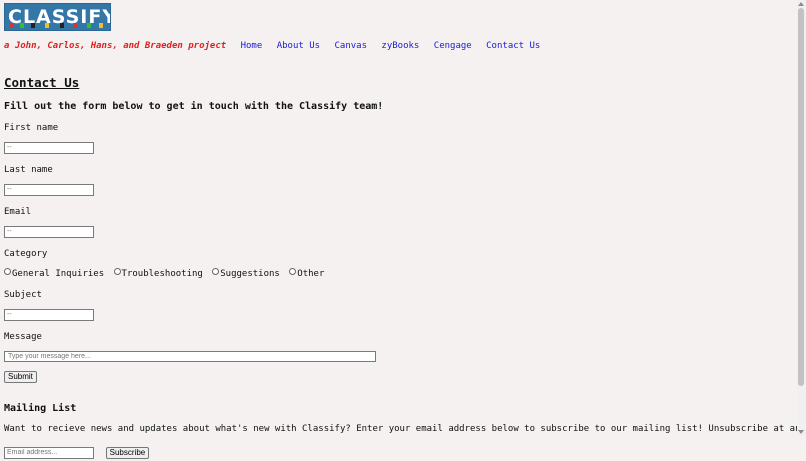 This screenshot has height=461, width=806. What do you see at coordinates (801, 197) in the screenshot?
I see `scrollbar-thumb` at bounding box center [801, 197].